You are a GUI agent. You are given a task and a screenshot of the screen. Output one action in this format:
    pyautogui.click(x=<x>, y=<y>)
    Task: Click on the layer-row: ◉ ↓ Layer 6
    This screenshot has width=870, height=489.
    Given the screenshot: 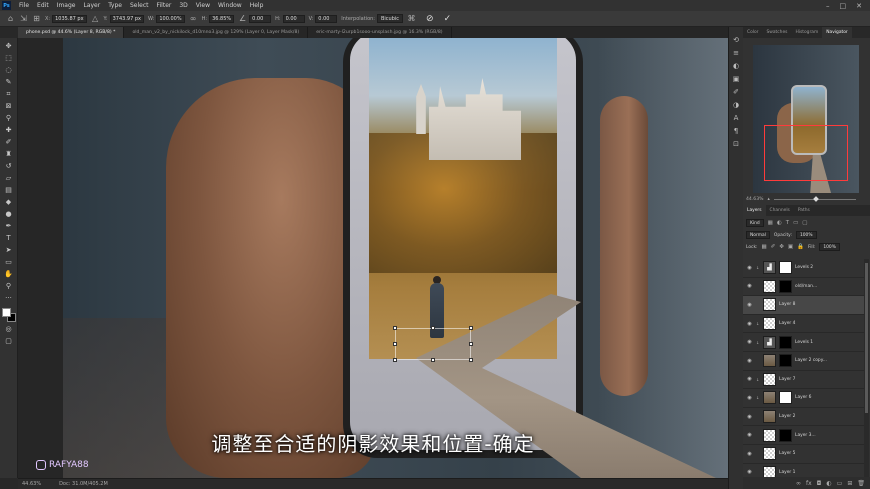 What is the action you would take?
    pyautogui.click(x=804, y=398)
    